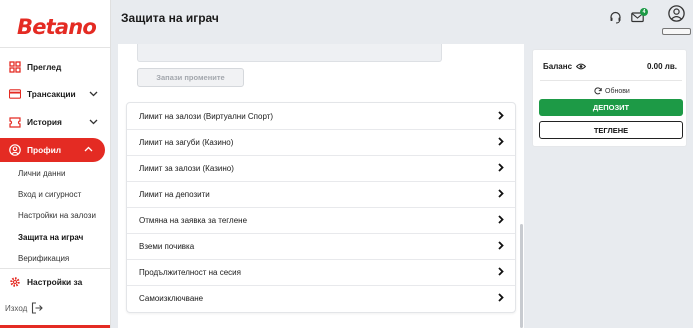  I want to click on chevron-up-icon, so click(88, 149).